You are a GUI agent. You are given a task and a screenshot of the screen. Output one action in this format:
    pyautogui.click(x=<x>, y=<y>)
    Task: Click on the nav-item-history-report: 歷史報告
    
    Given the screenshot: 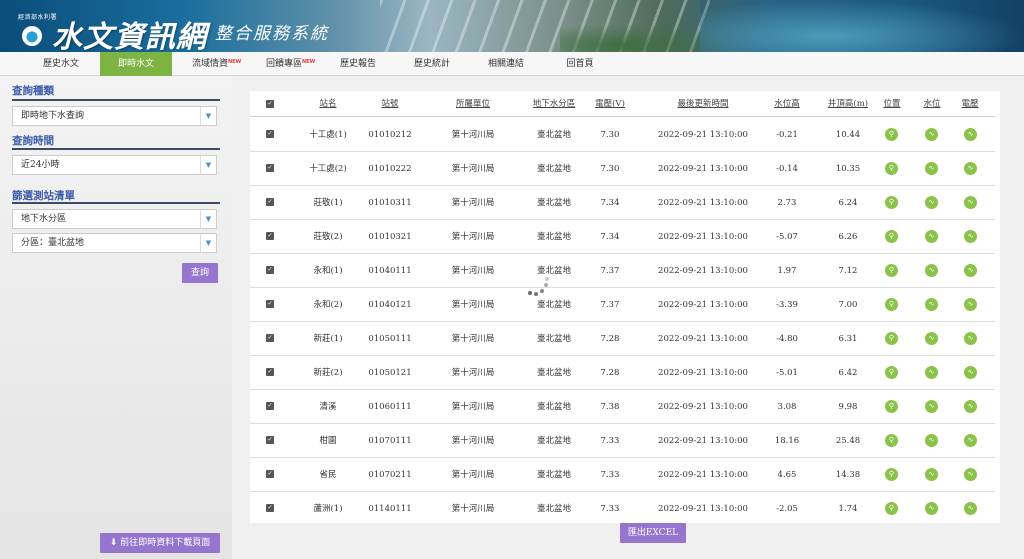 What is the action you would take?
    pyautogui.click(x=358, y=64)
    